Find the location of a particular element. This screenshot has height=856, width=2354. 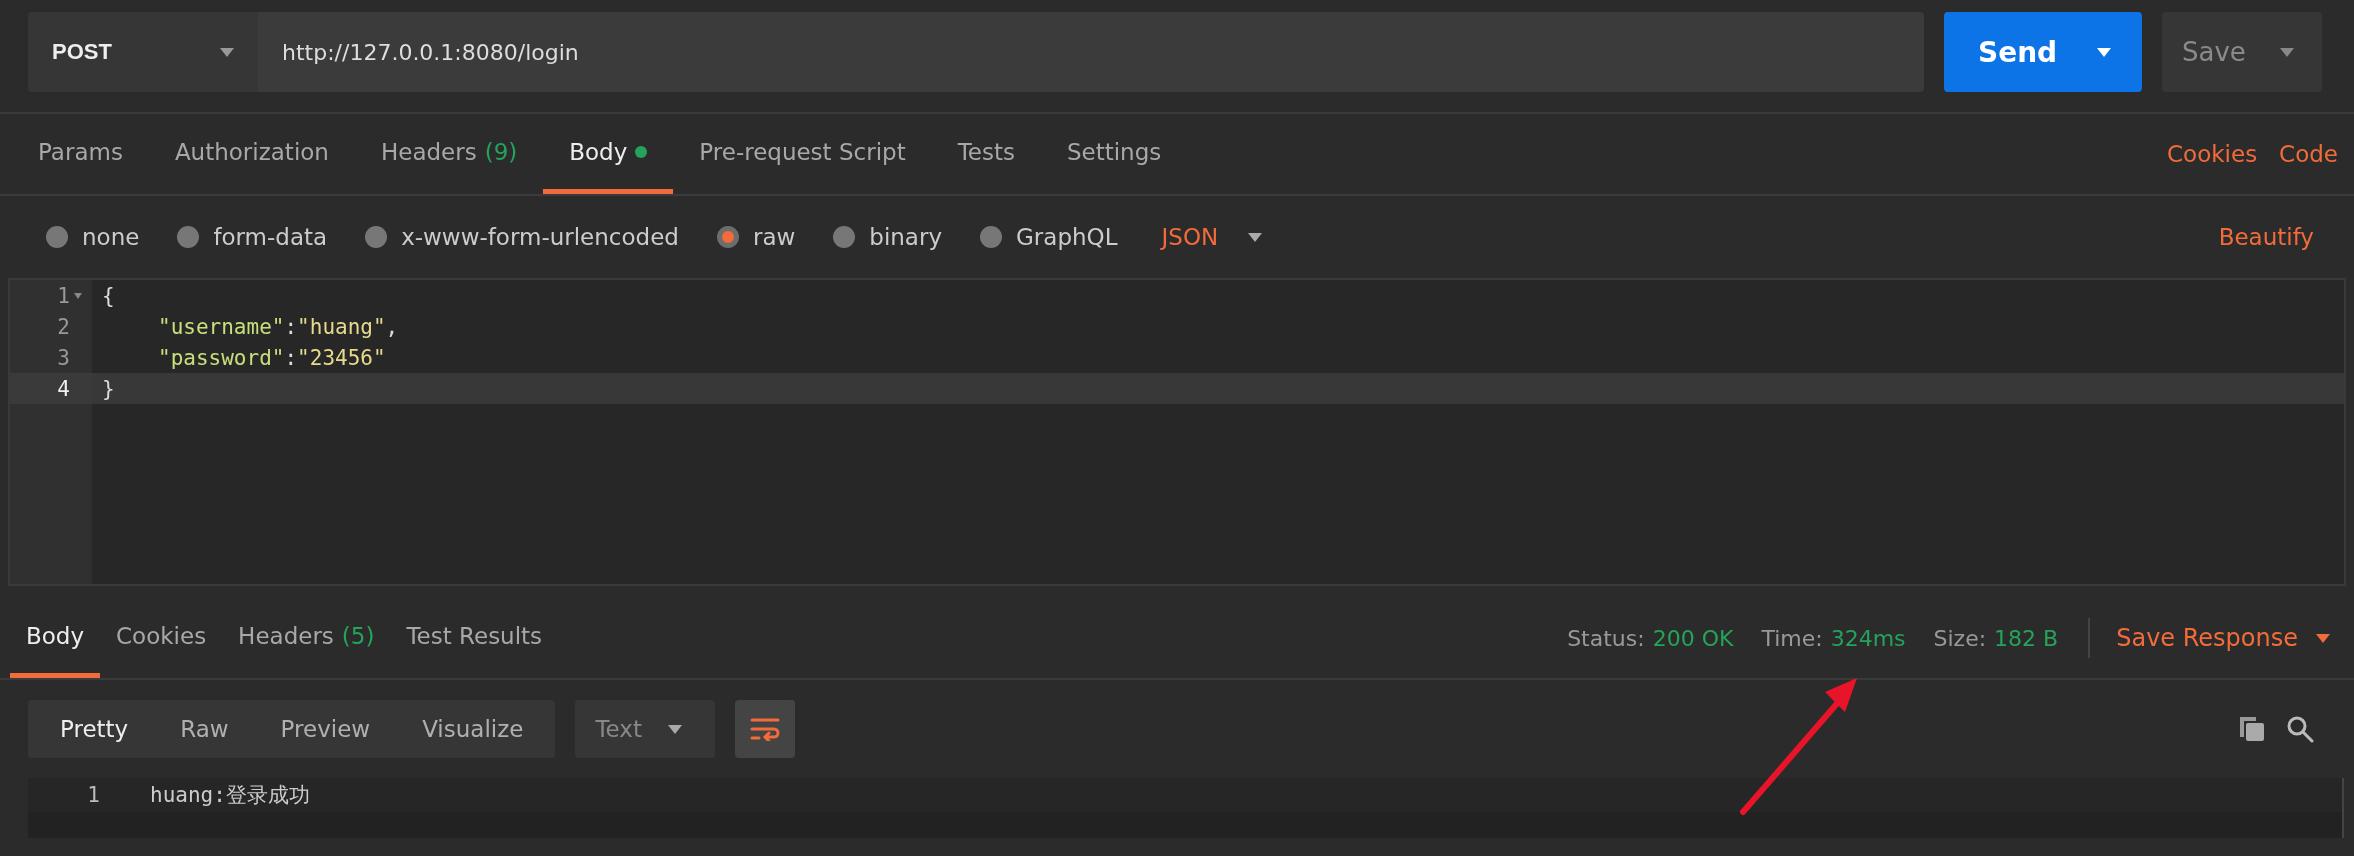

count-label: (5) is located at coordinates (358, 635).